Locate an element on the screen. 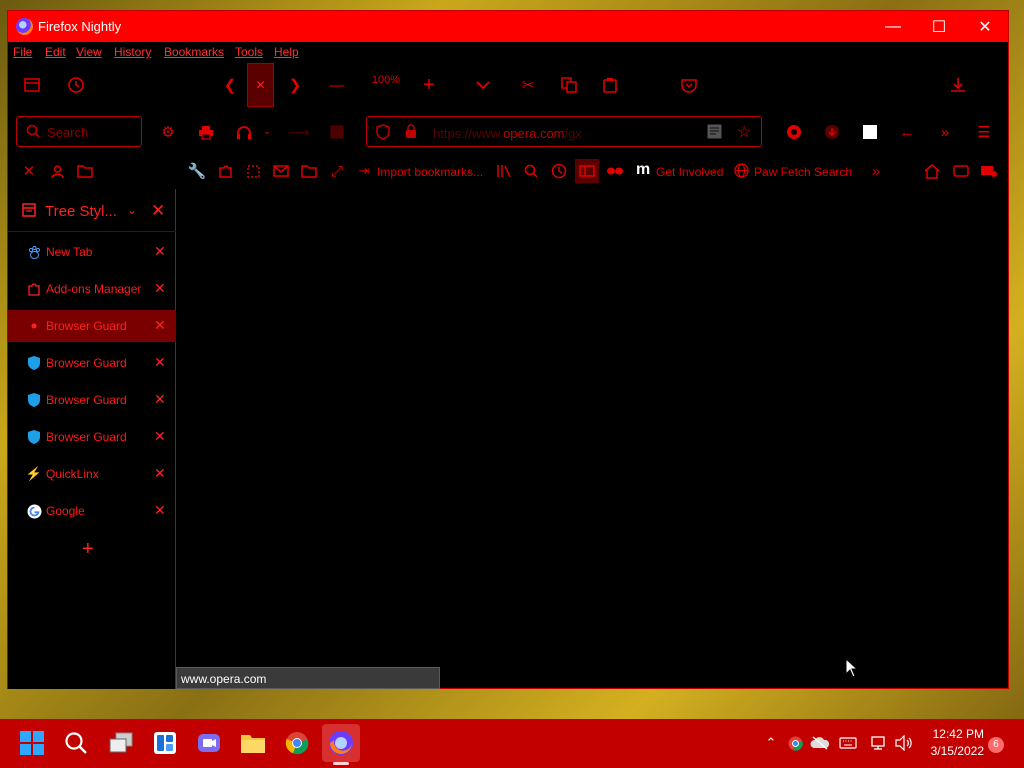  get-involved-link: Get Involved is located at coordinates (689, 172).